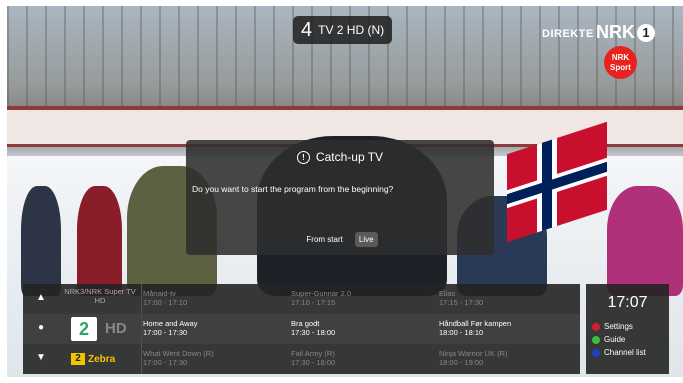  I want to click on program-cell: Elias 17:15 - 17:30, so click(461, 298).